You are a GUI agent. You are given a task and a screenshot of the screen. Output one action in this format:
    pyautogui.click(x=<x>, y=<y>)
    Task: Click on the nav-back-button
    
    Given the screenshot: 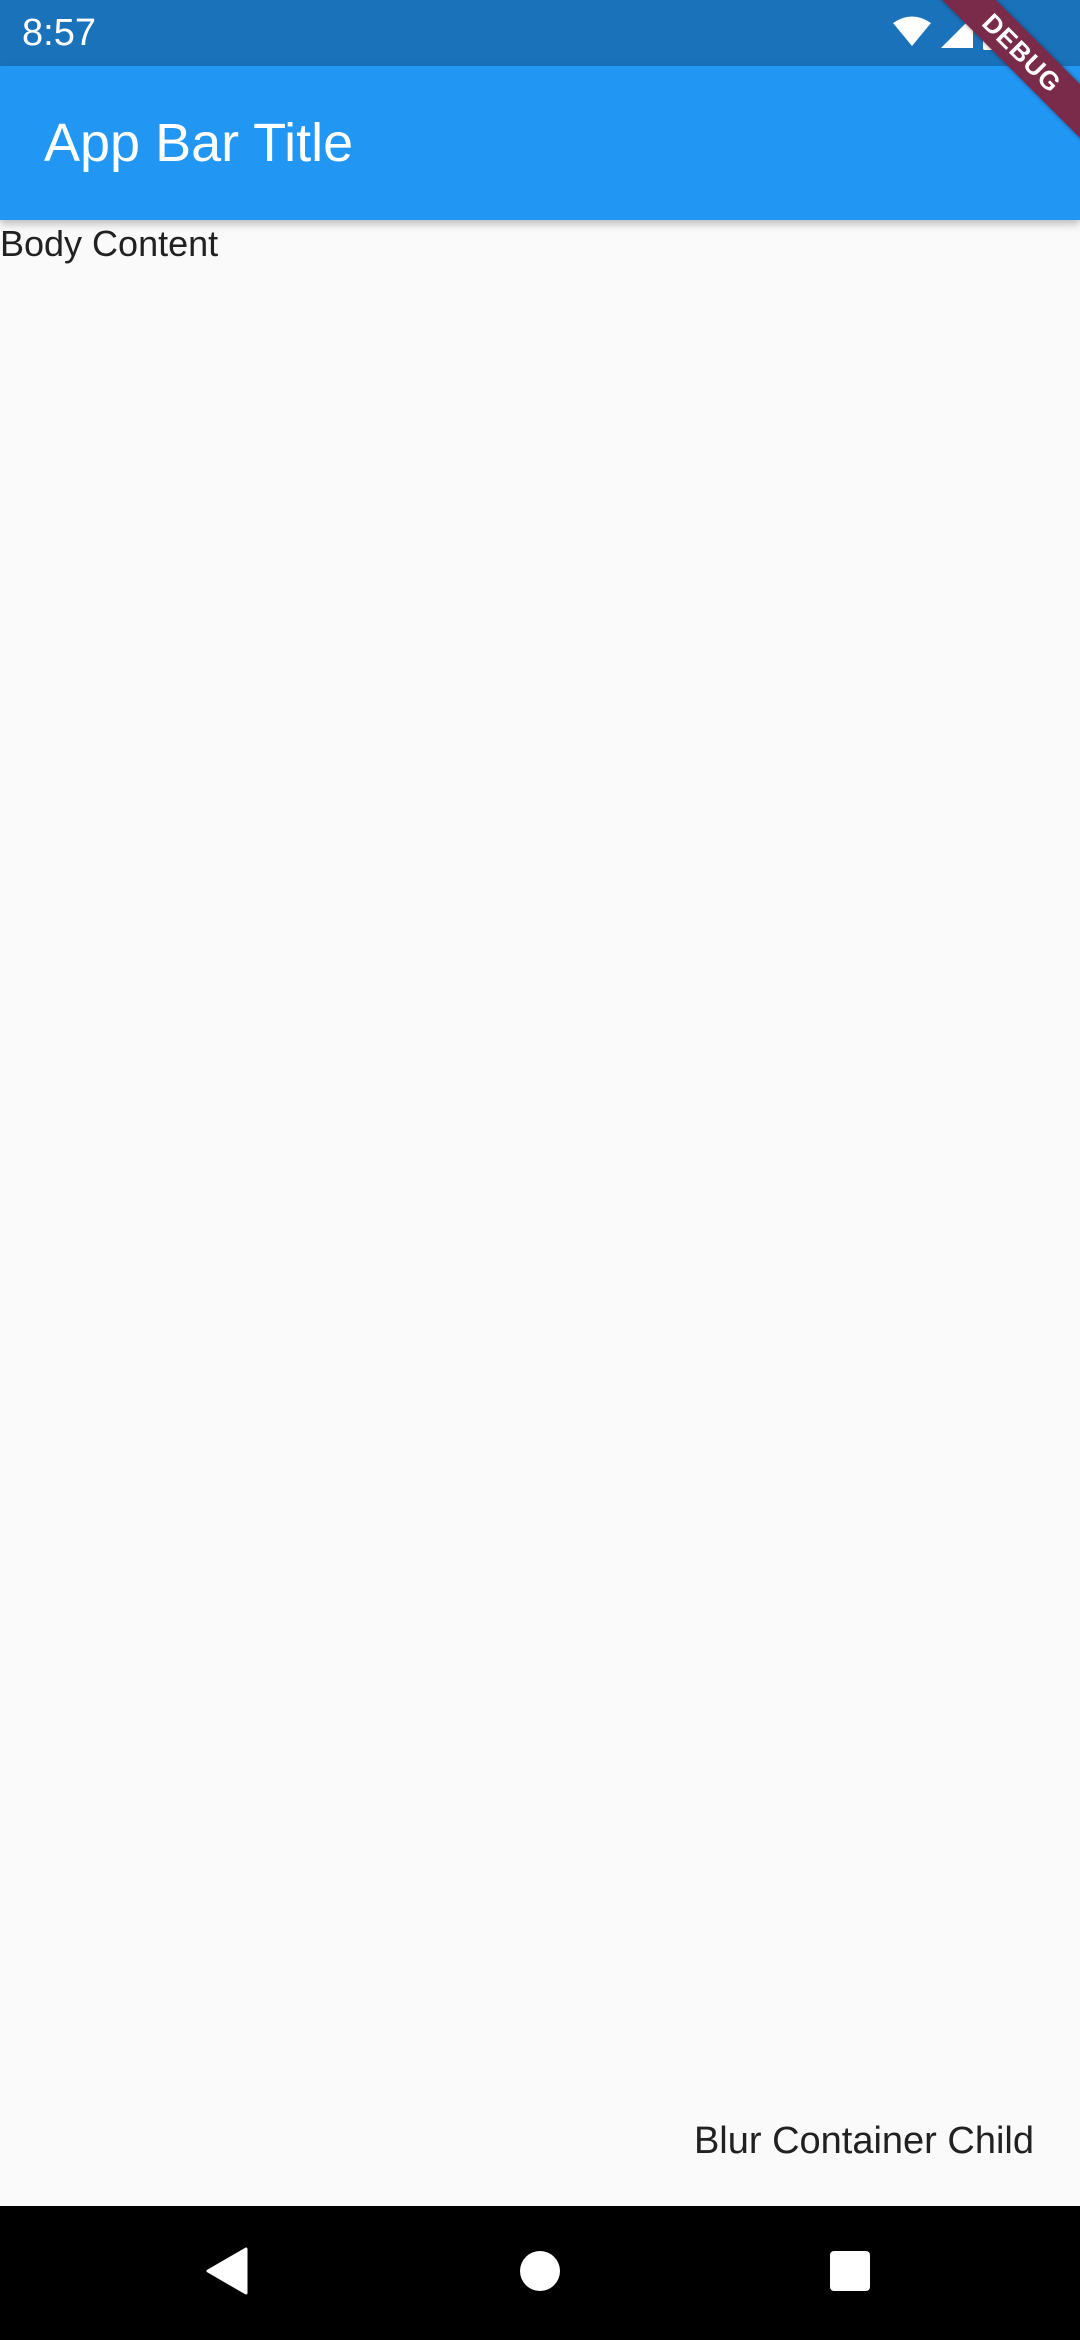 What is the action you would take?
    pyautogui.click(x=226, y=2273)
    